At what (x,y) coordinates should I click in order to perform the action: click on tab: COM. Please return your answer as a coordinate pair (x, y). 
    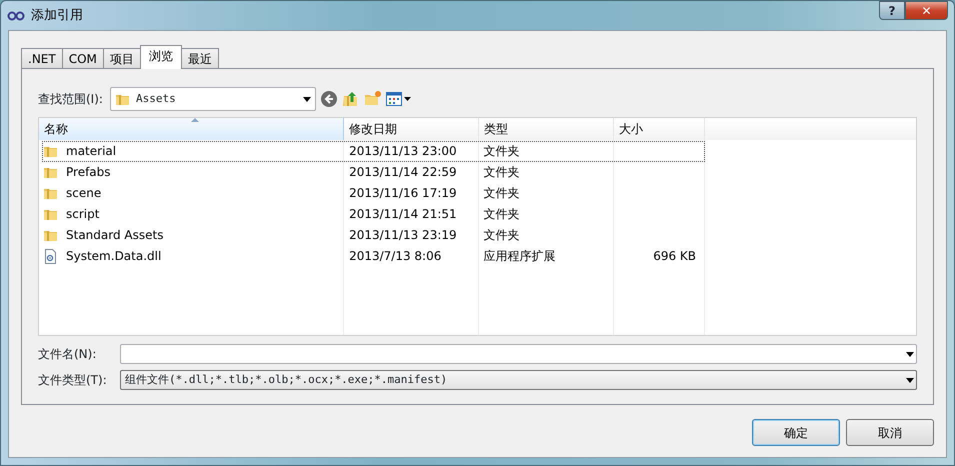
    Looking at the image, I should click on (83, 58).